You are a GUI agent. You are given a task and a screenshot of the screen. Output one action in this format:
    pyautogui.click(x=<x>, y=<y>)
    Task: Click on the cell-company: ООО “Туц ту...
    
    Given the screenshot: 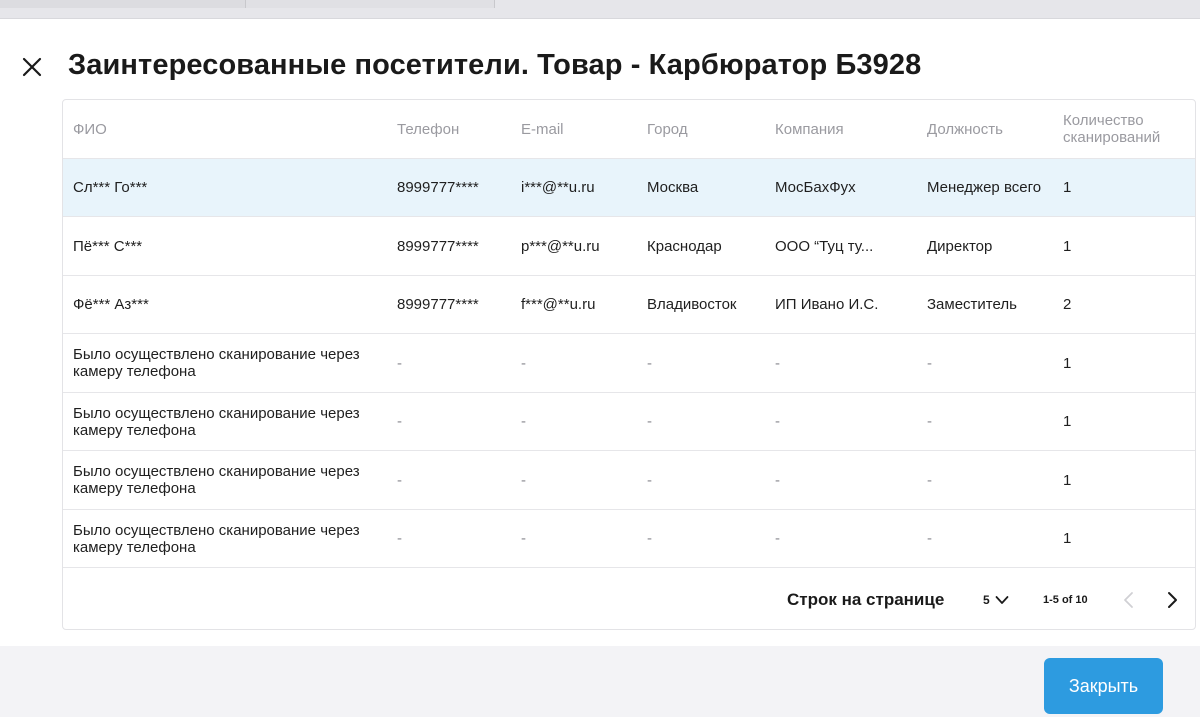 What is the action you would take?
    pyautogui.click(x=824, y=246)
    